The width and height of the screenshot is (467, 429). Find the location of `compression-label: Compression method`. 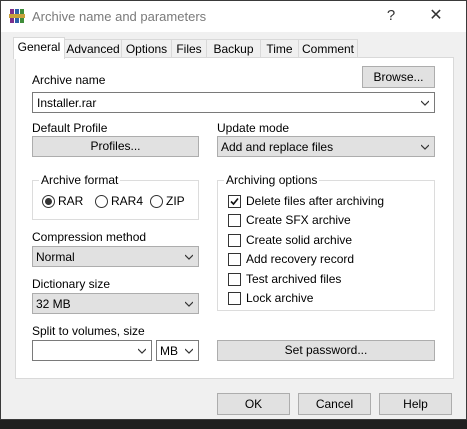

compression-label: Compression method is located at coordinates (89, 237).